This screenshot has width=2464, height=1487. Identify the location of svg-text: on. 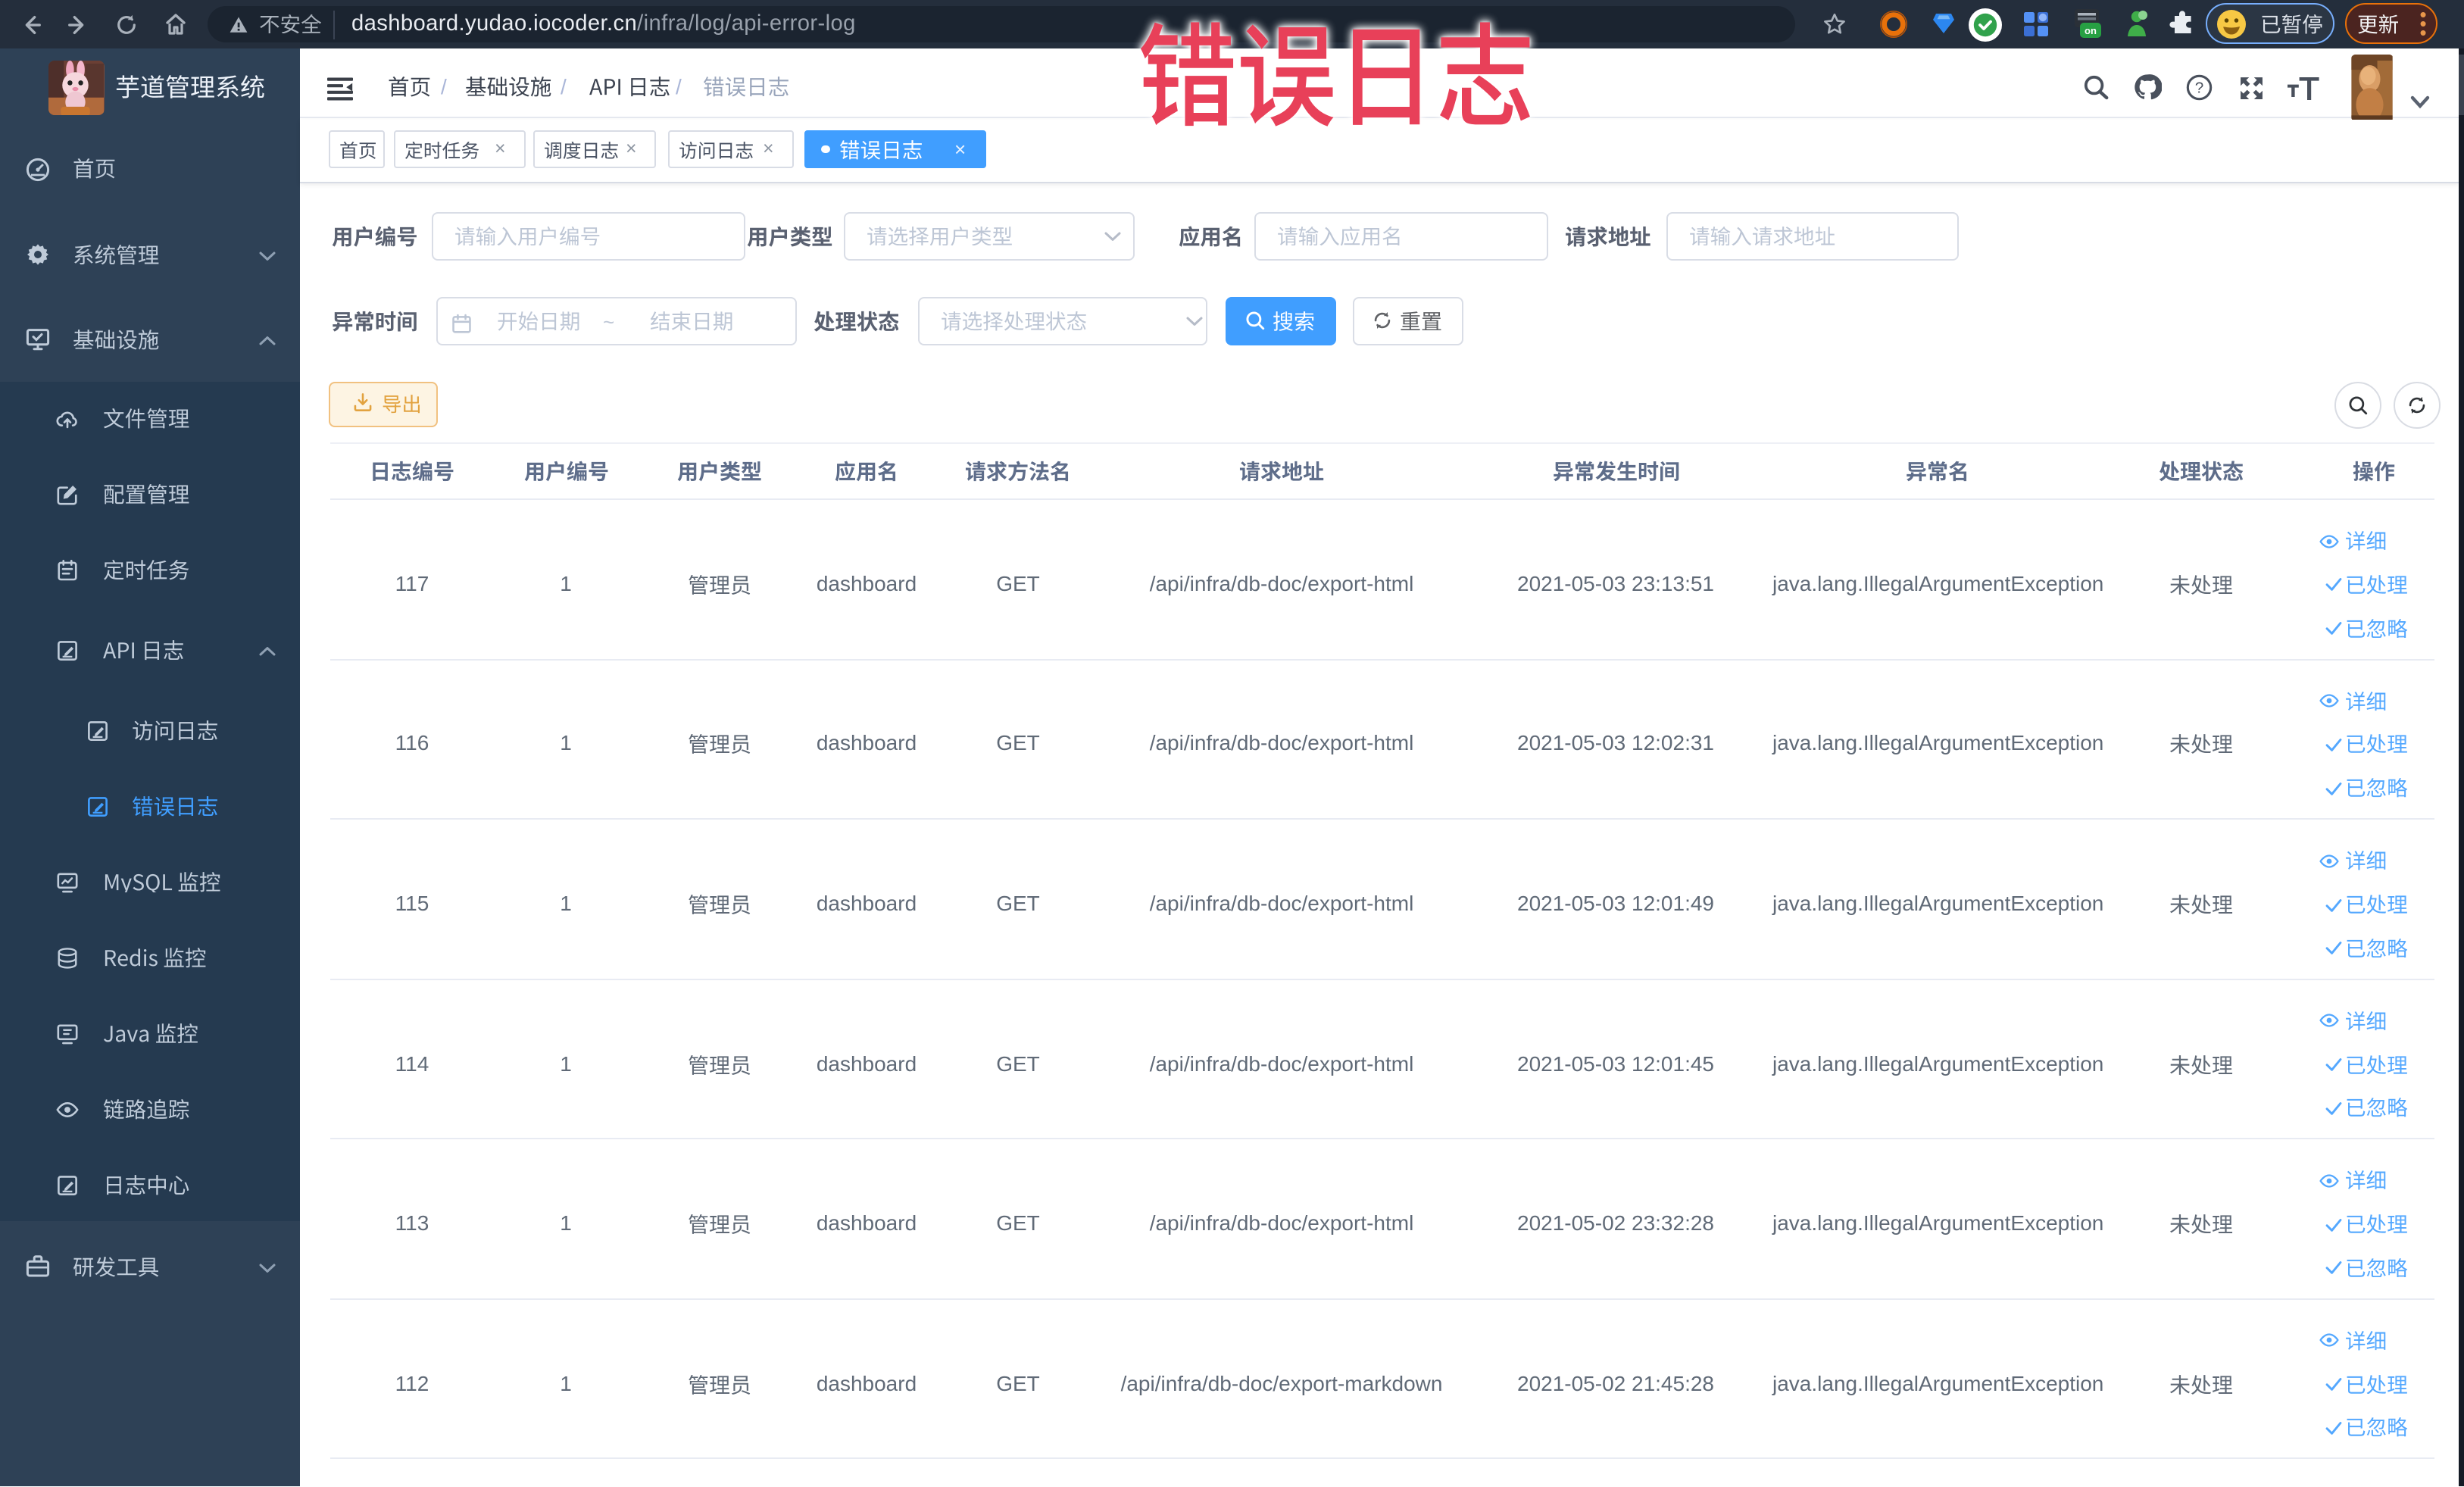
(2091, 30).